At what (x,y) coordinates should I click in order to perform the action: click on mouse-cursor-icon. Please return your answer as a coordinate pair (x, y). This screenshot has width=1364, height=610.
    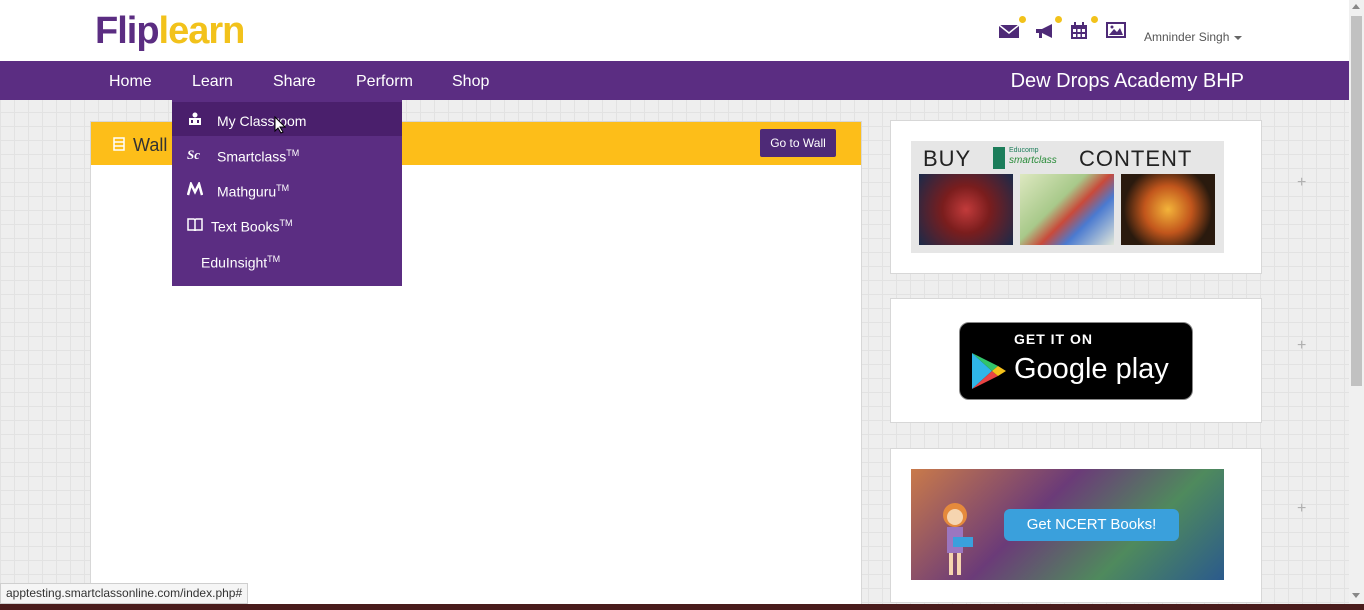
    Looking at the image, I should click on (280, 125).